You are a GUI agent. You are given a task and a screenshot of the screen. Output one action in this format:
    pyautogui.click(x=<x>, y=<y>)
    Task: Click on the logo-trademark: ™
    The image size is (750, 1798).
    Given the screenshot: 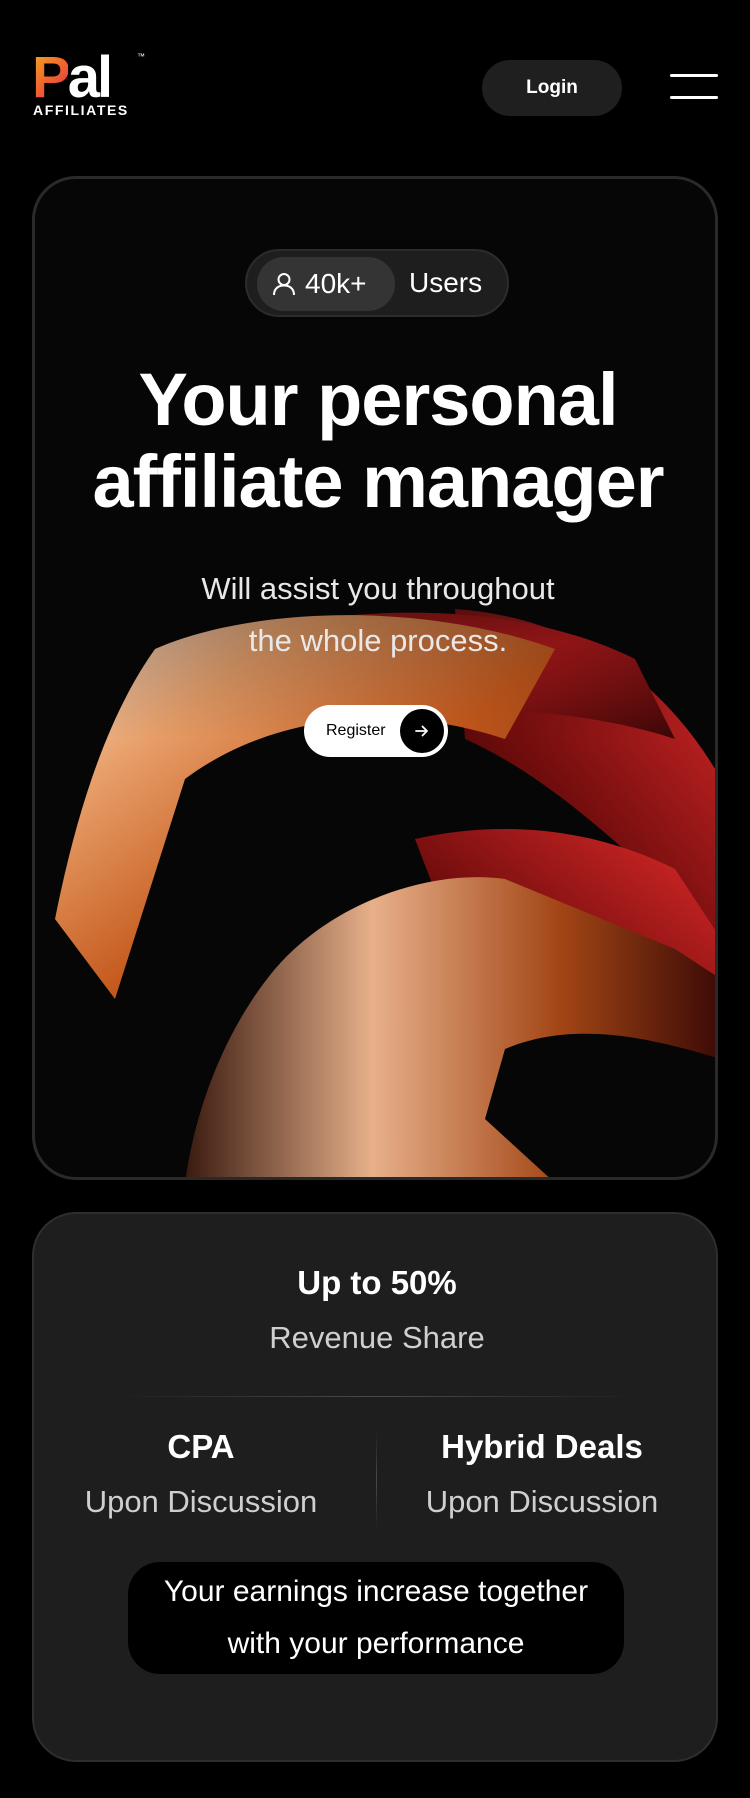 What is the action you would take?
    pyautogui.click(x=141, y=56)
    